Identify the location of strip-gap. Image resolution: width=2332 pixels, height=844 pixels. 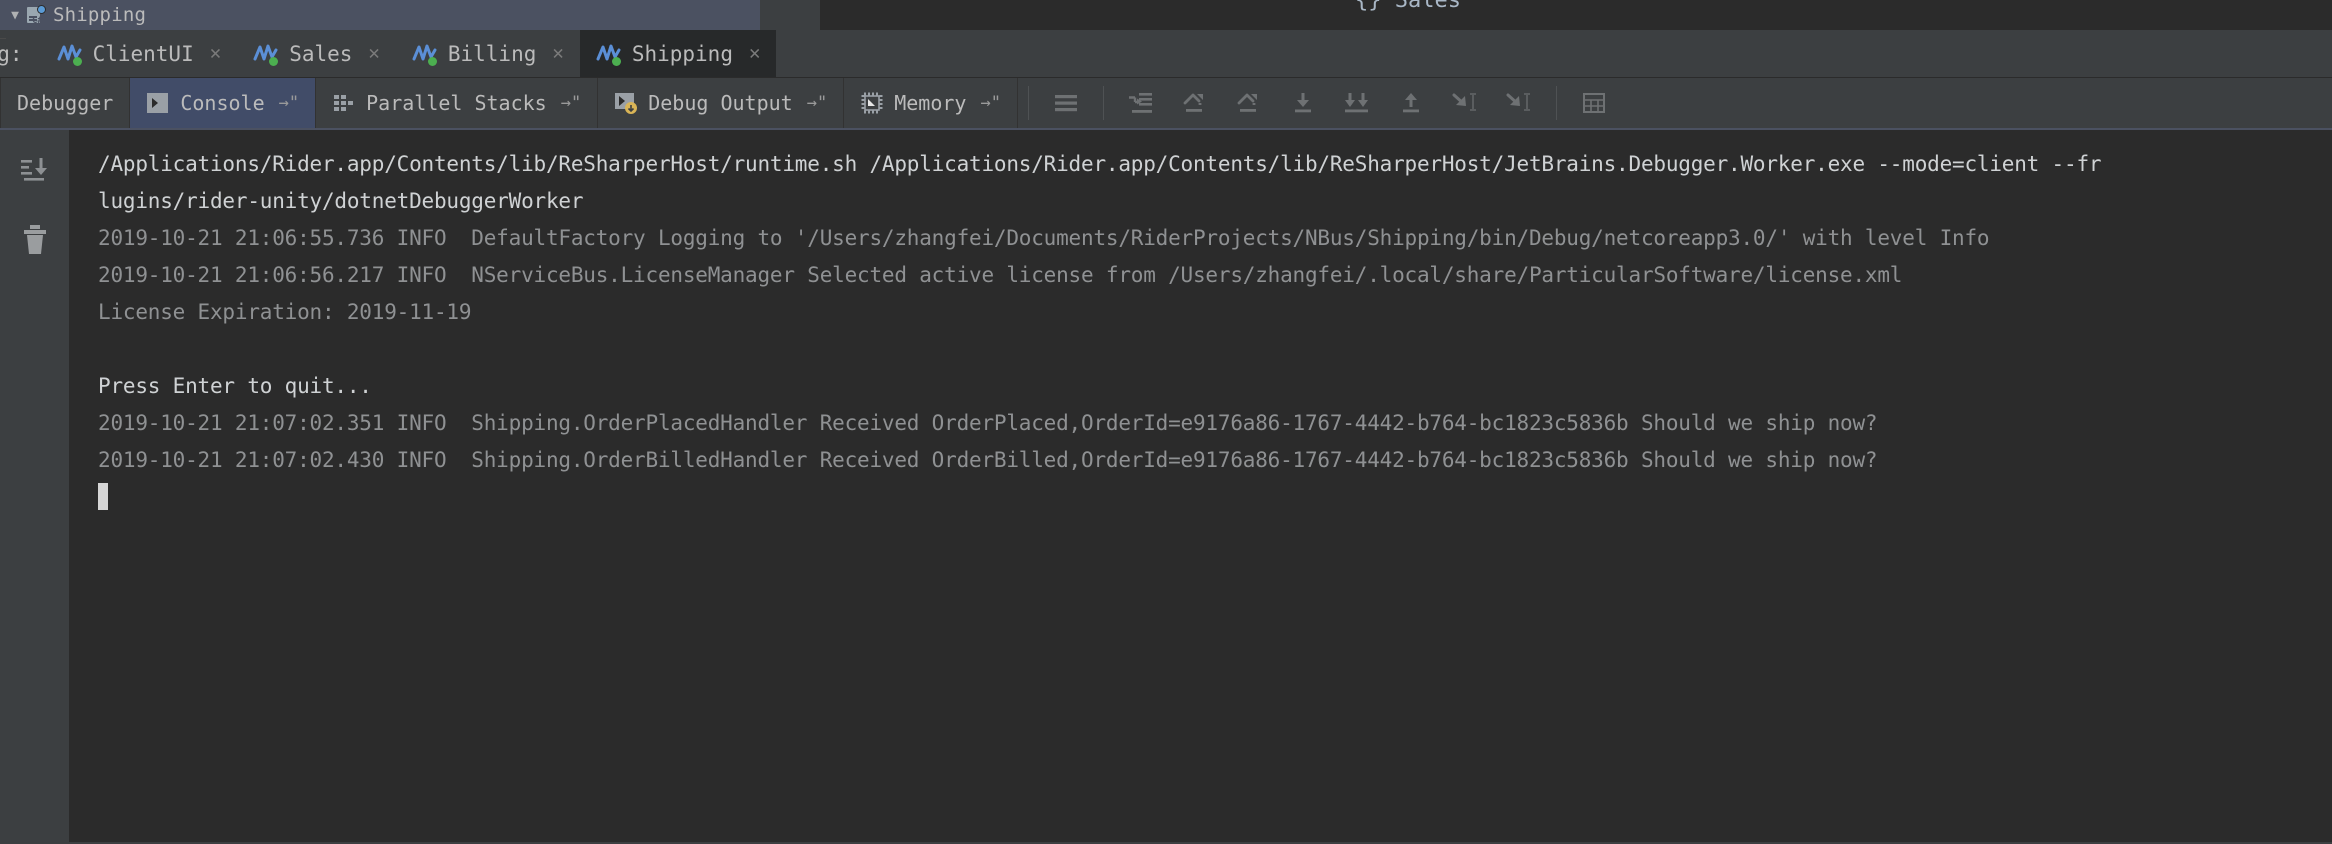
(790, 15).